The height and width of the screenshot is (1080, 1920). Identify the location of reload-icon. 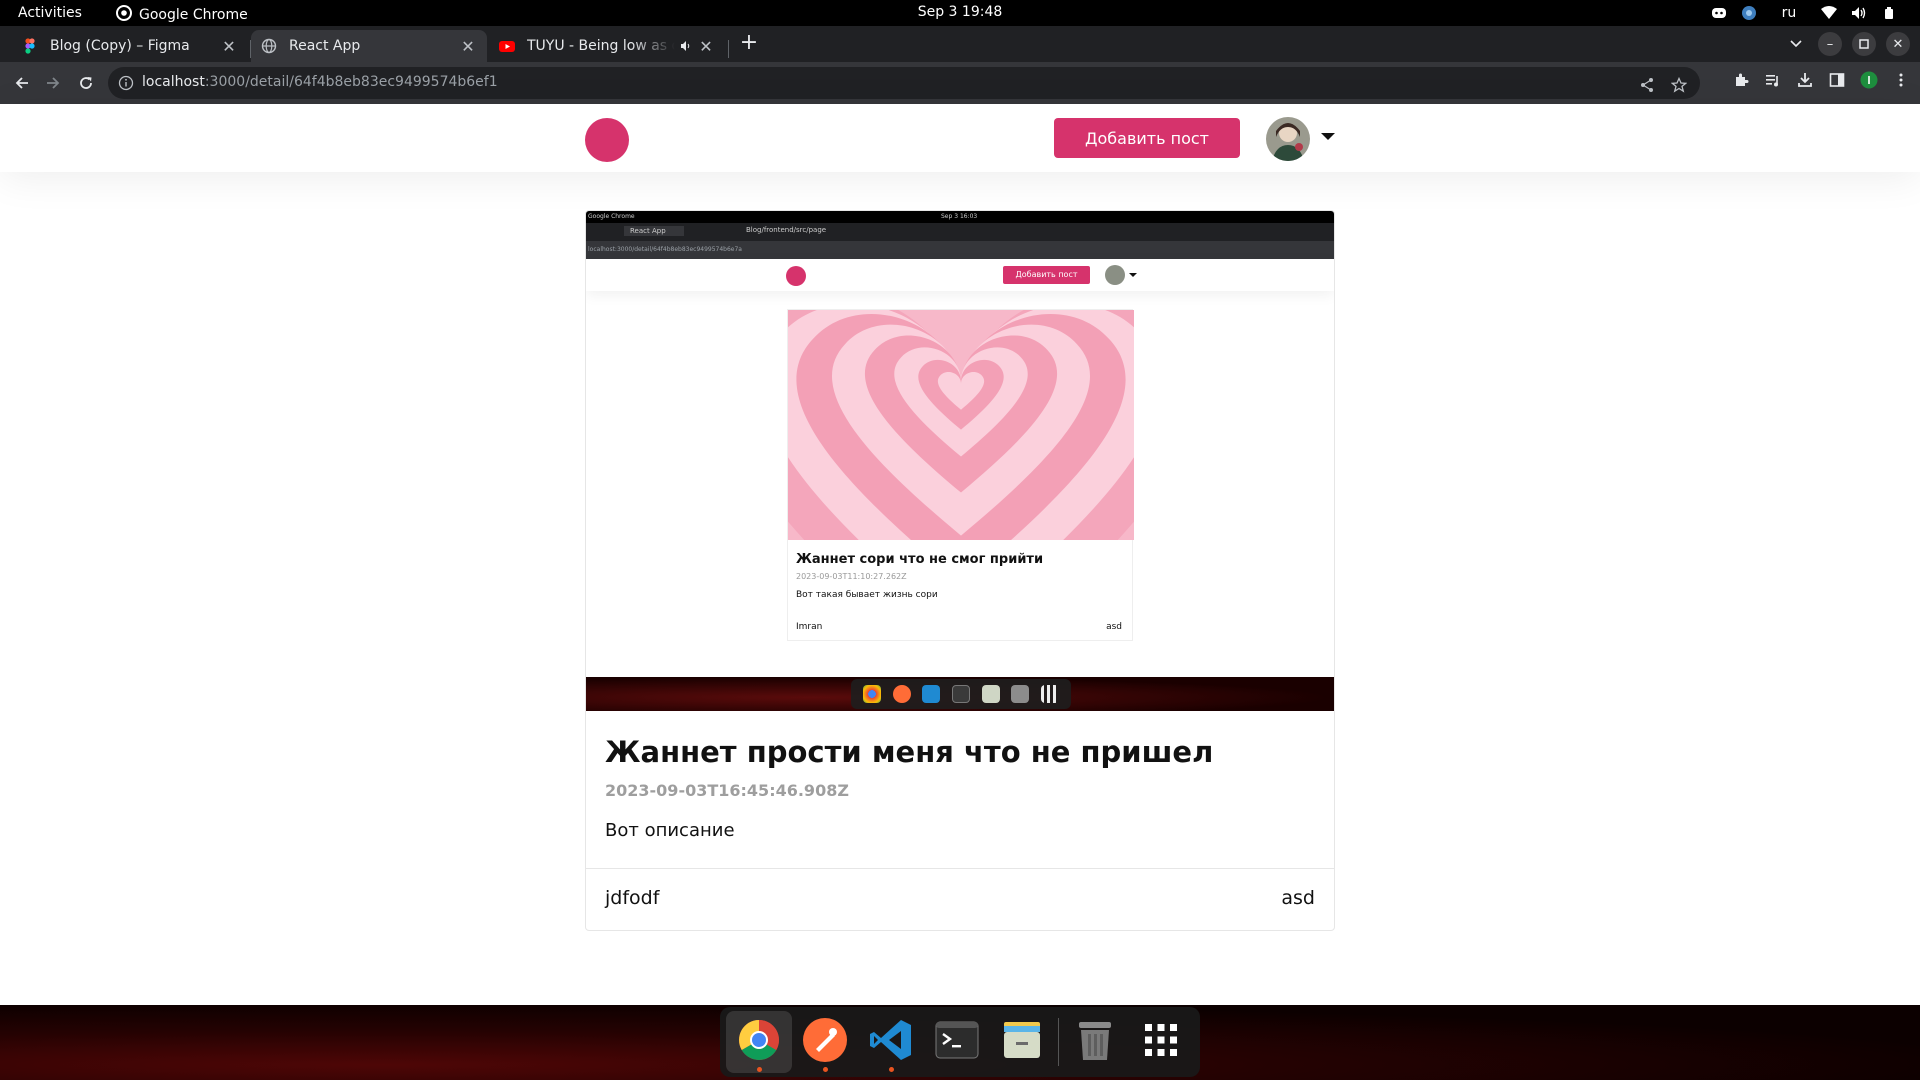
(86, 83).